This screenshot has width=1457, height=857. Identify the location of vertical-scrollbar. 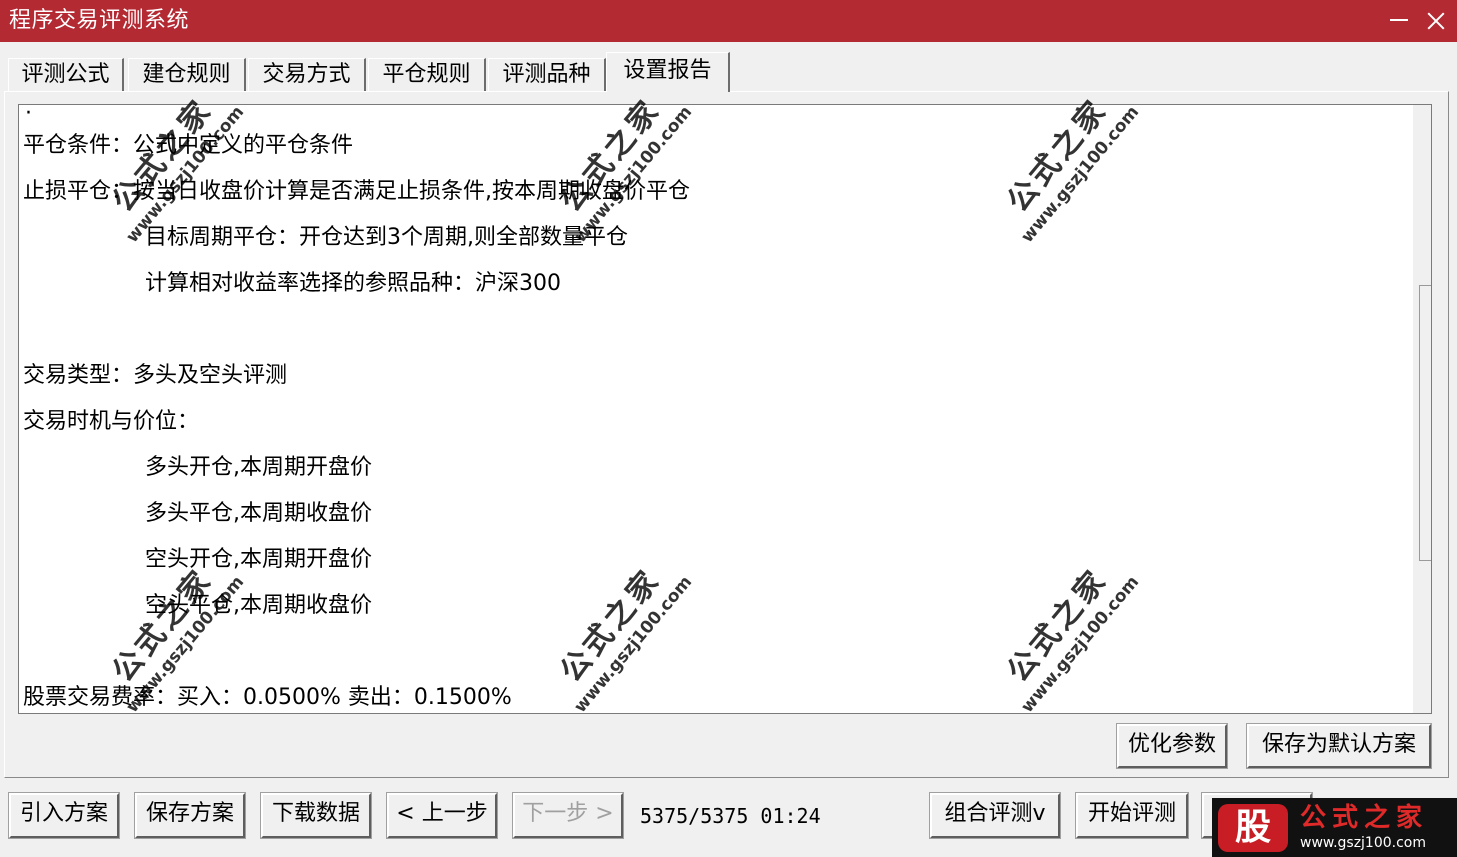
(1422, 409).